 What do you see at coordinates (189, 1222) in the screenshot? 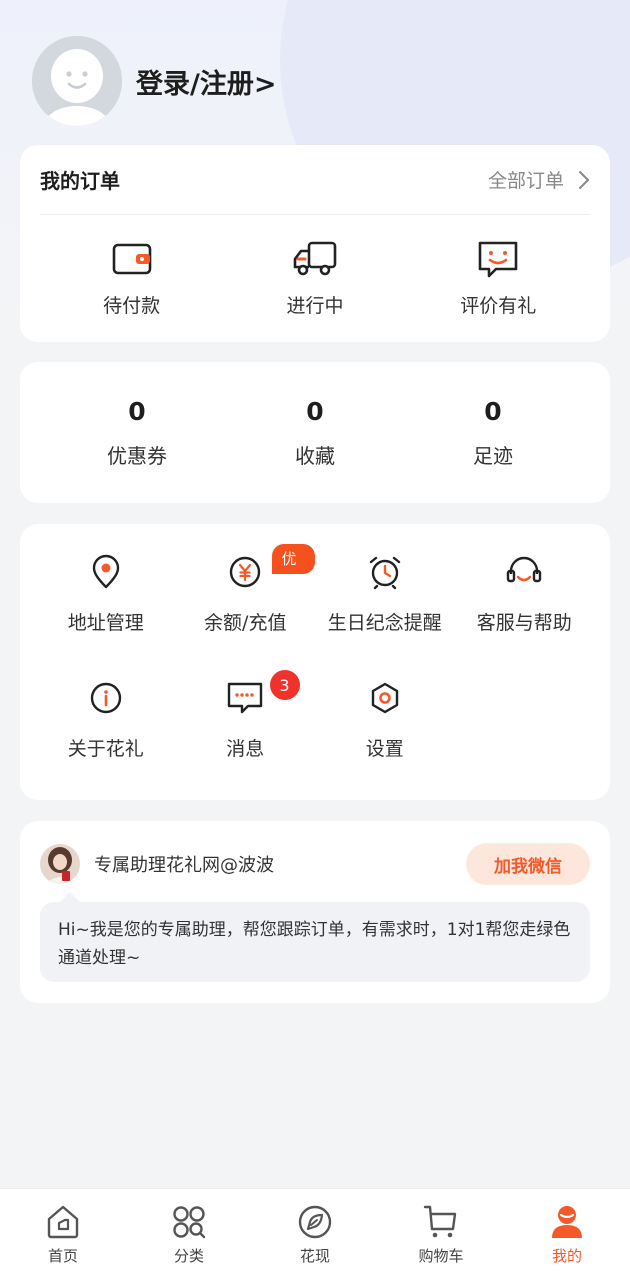
I see `category-icon` at bounding box center [189, 1222].